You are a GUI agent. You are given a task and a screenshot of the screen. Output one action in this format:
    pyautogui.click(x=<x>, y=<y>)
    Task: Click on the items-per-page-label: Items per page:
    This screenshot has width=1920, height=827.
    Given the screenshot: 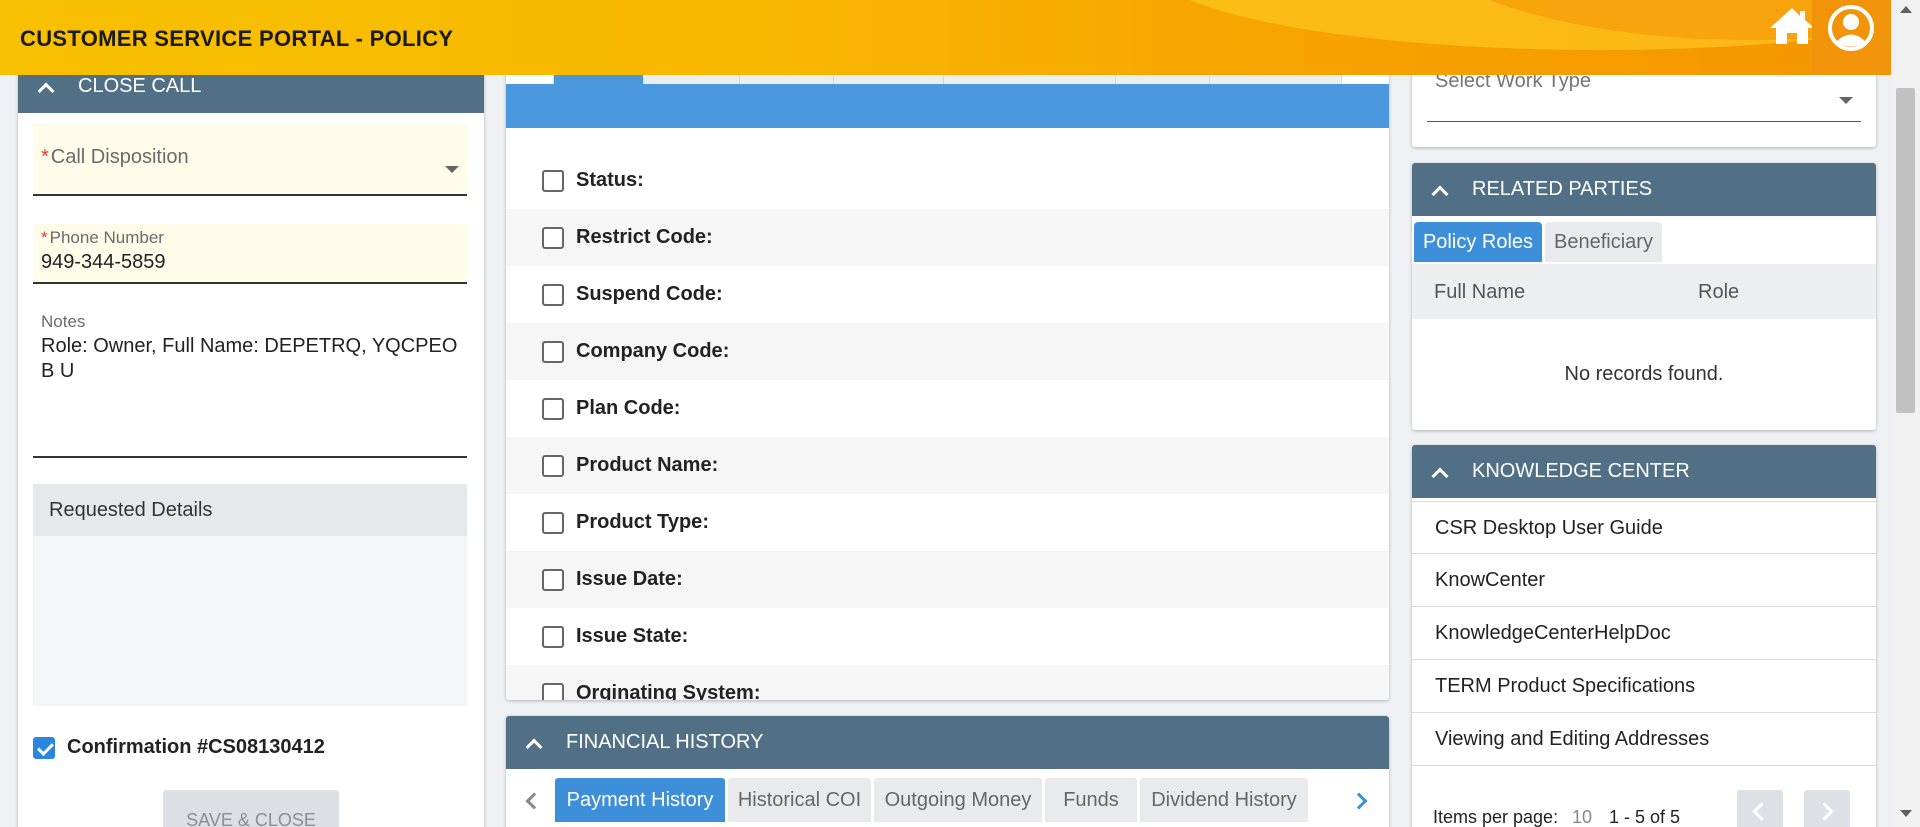 What is the action you would take?
    pyautogui.click(x=1496, y=817)
    